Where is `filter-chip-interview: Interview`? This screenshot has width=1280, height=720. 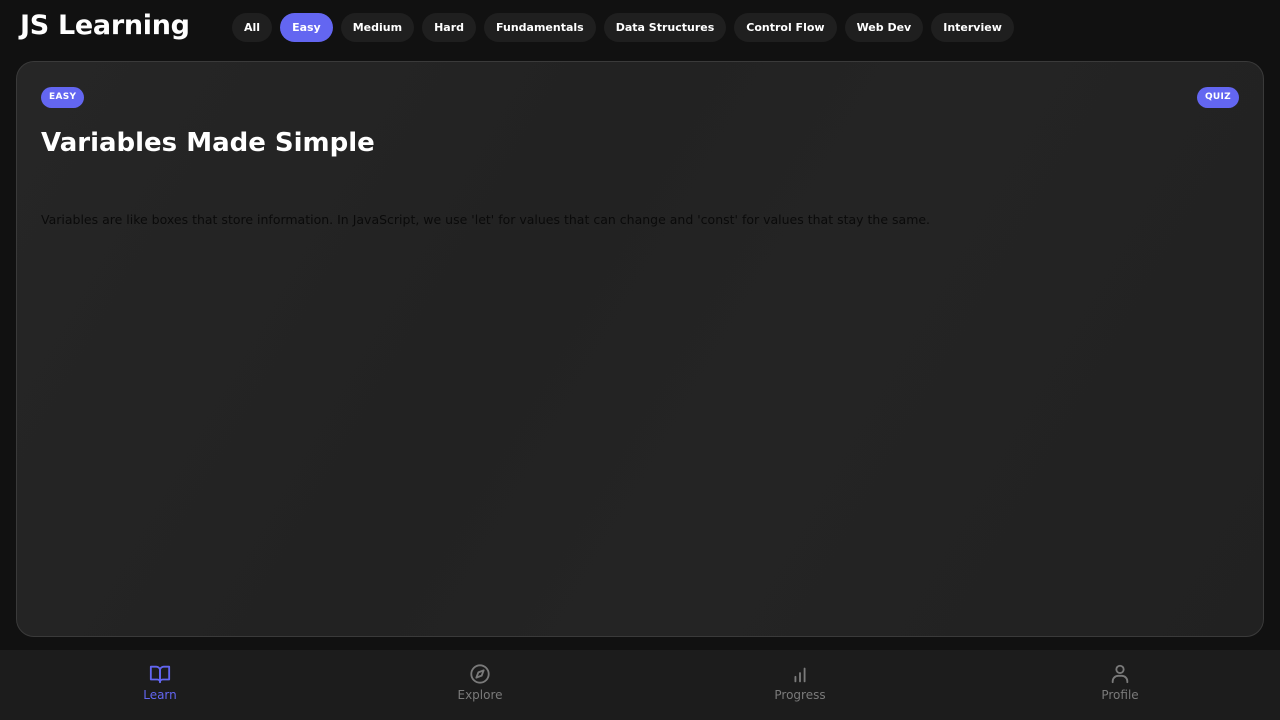
filter-chip-interview: Interview is located at coordinates (972, 27).